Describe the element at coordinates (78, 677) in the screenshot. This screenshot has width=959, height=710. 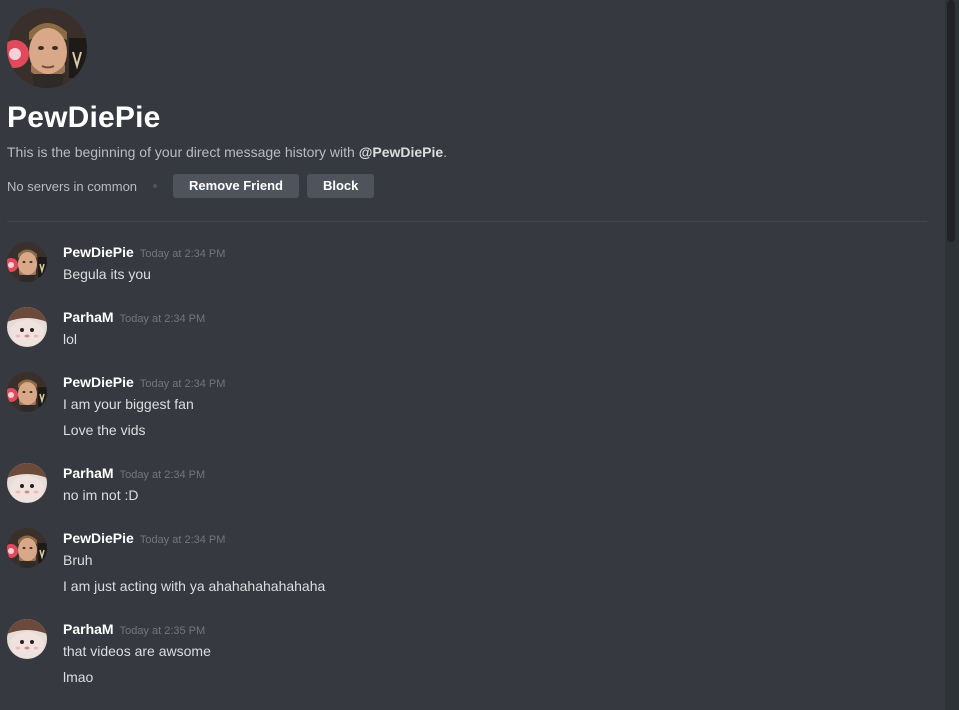
I see `message-text: lmao` at that location.